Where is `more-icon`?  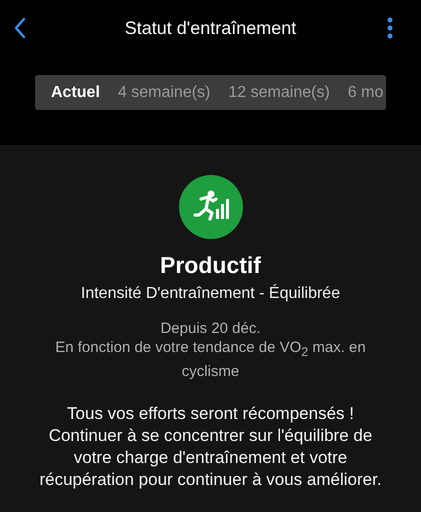 more-icon is located at coordinates (390, 28).